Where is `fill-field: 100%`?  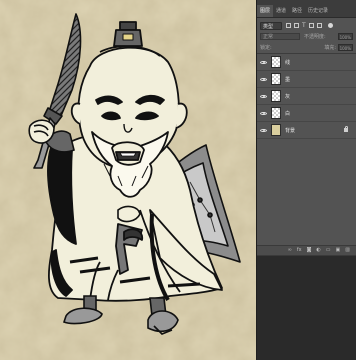
fill-field: 100% is located at coordinates (345, 47).